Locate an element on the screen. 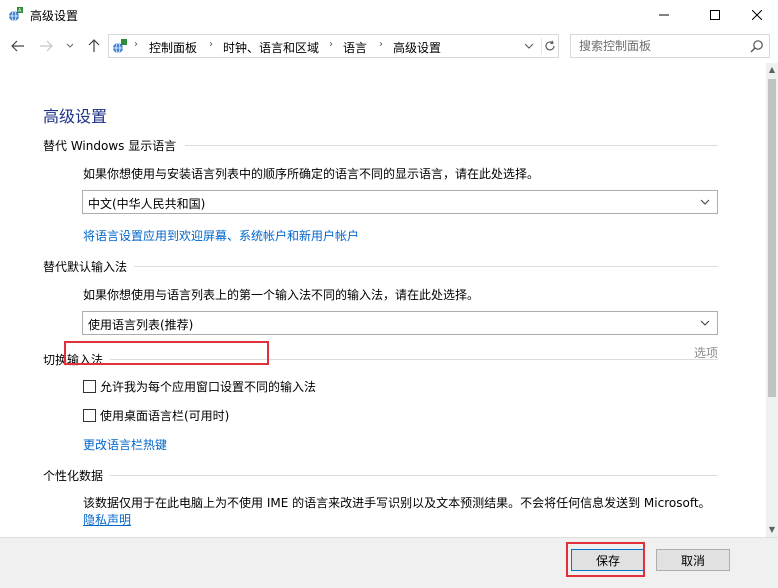 The height and width of the screenshot is (588, 778). minimize-button is located at coordinates (664, 15).